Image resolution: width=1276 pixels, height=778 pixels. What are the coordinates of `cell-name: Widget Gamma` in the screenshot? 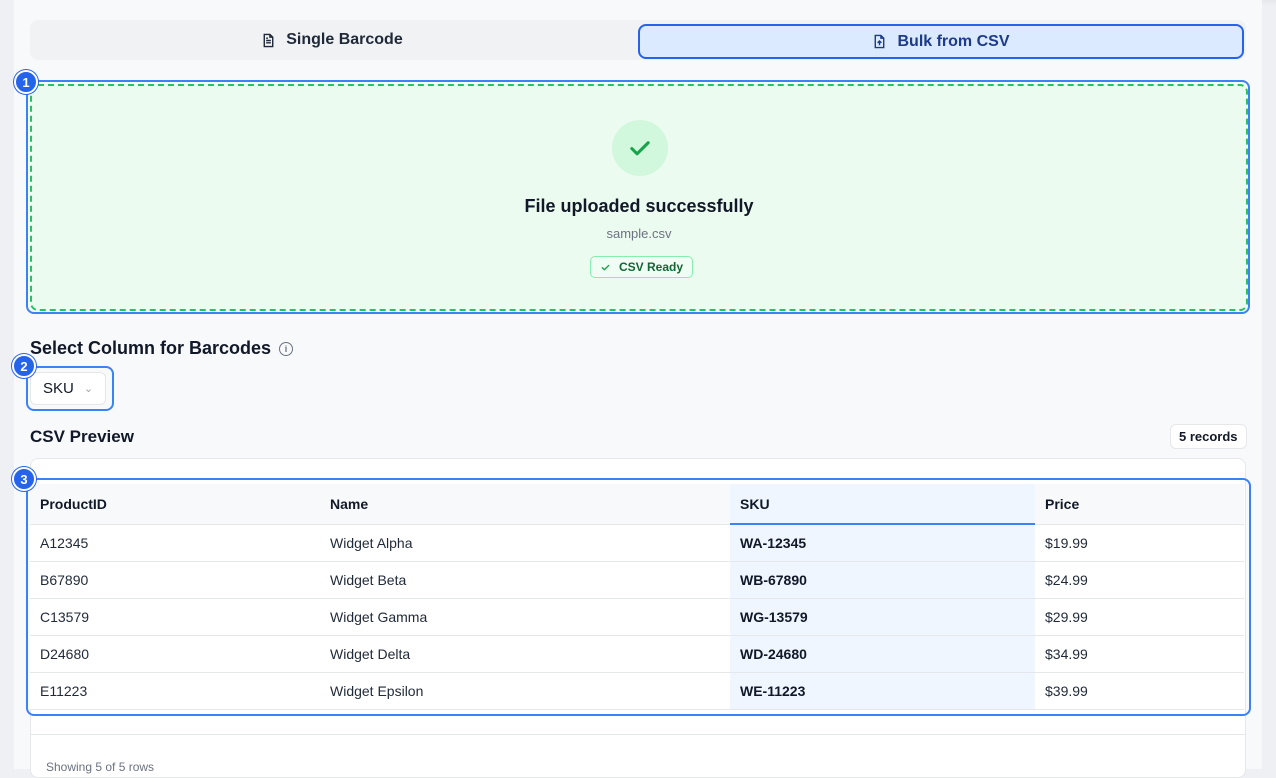 It's located at (525, 617).